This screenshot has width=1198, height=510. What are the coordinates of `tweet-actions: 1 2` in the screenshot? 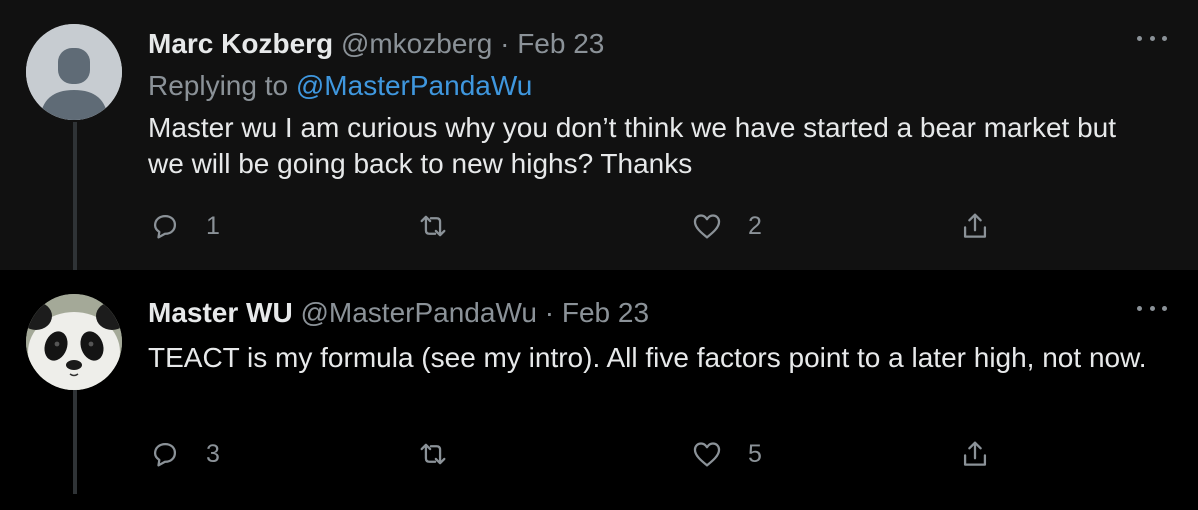 It's located at (598, 226).